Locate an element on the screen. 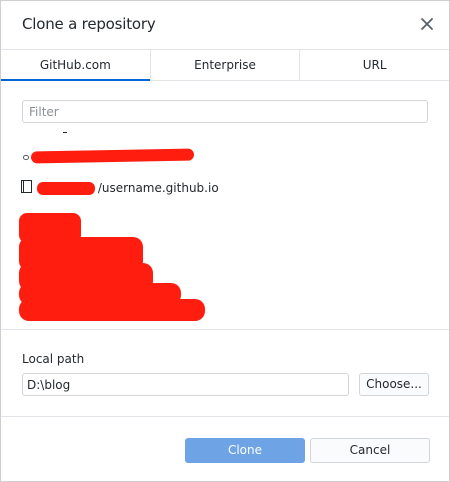  cancel-button: Cancel is located at coordinates (370, 450).